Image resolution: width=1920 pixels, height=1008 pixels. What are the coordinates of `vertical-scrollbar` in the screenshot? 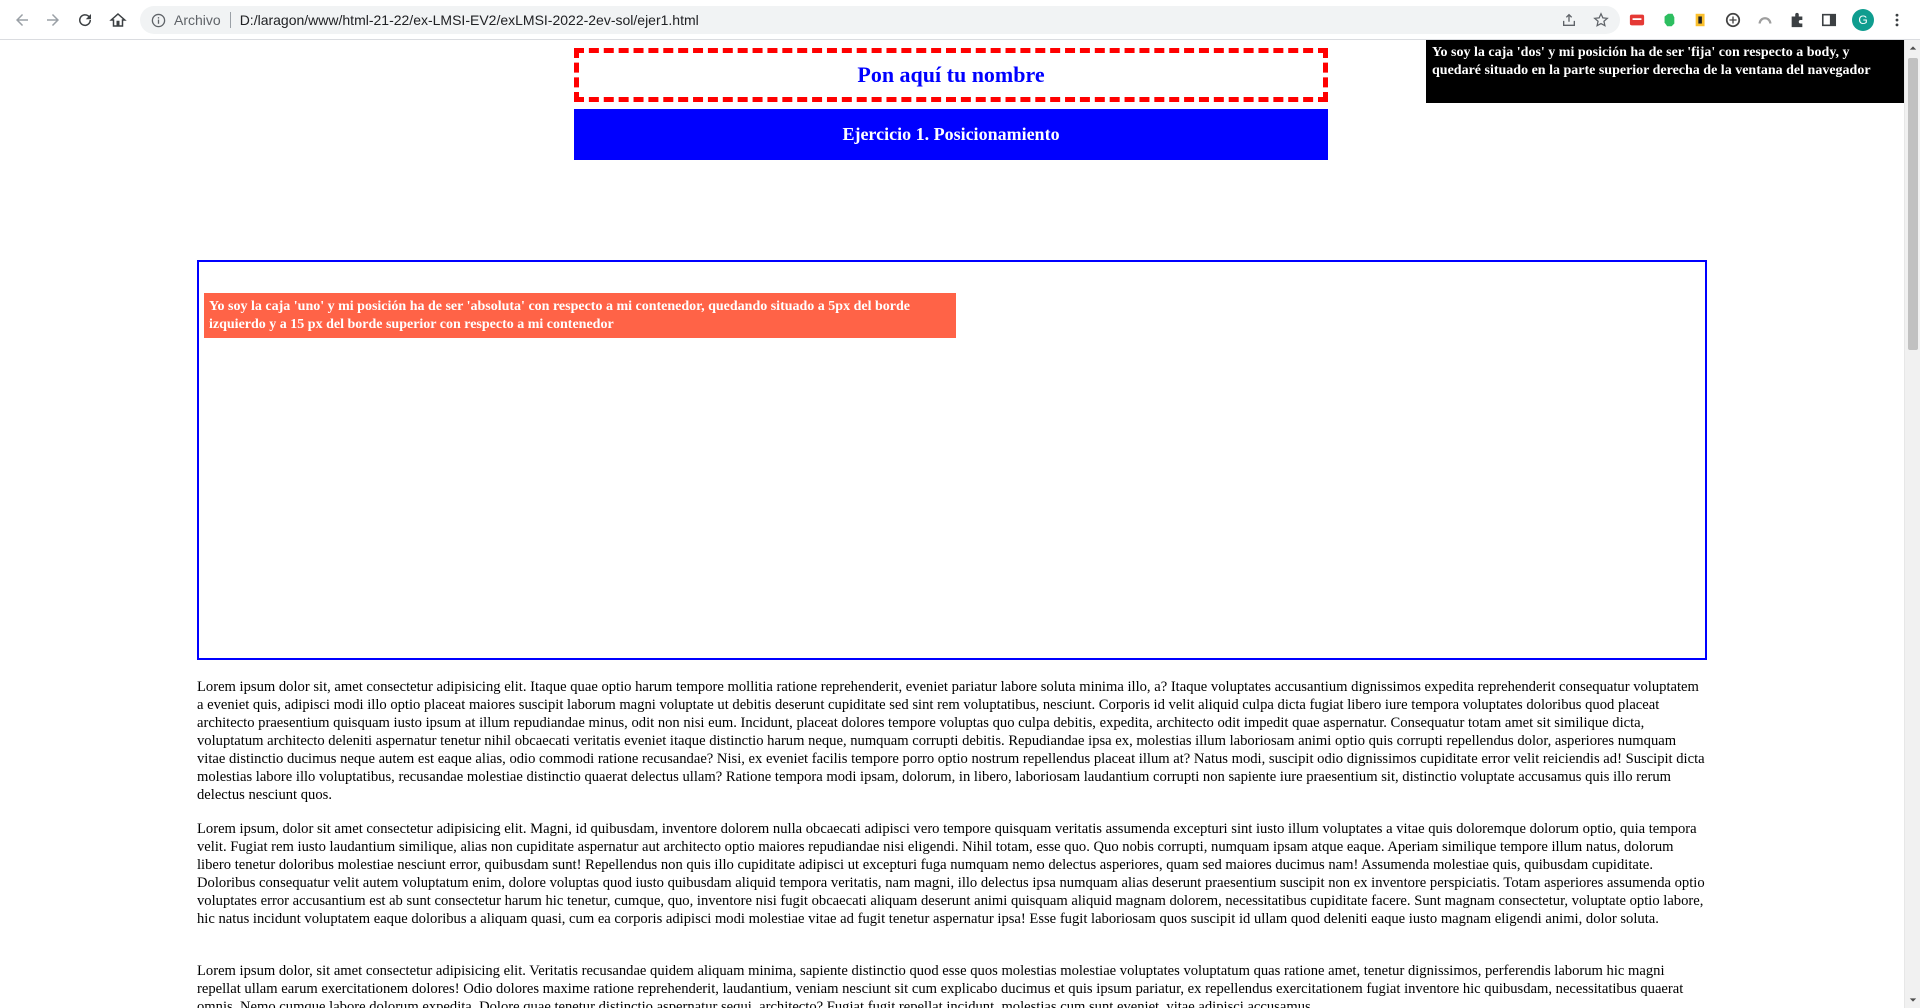 It's located at (1912, 524).